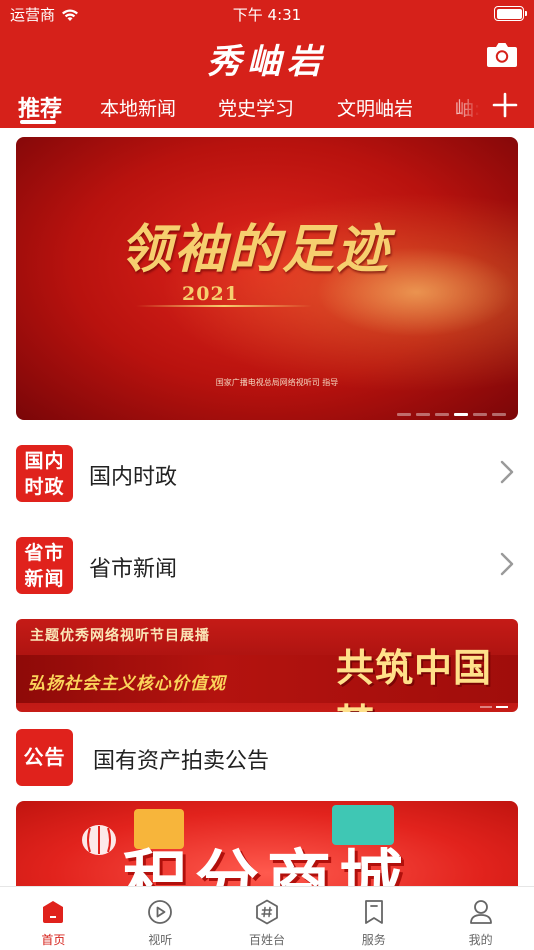 The height and width of the screenshot is (950, 534). What do you see at coordinates (38, 122) in the screenshot?
I see `active-tab-indicator` at bounding box center [38, 122].